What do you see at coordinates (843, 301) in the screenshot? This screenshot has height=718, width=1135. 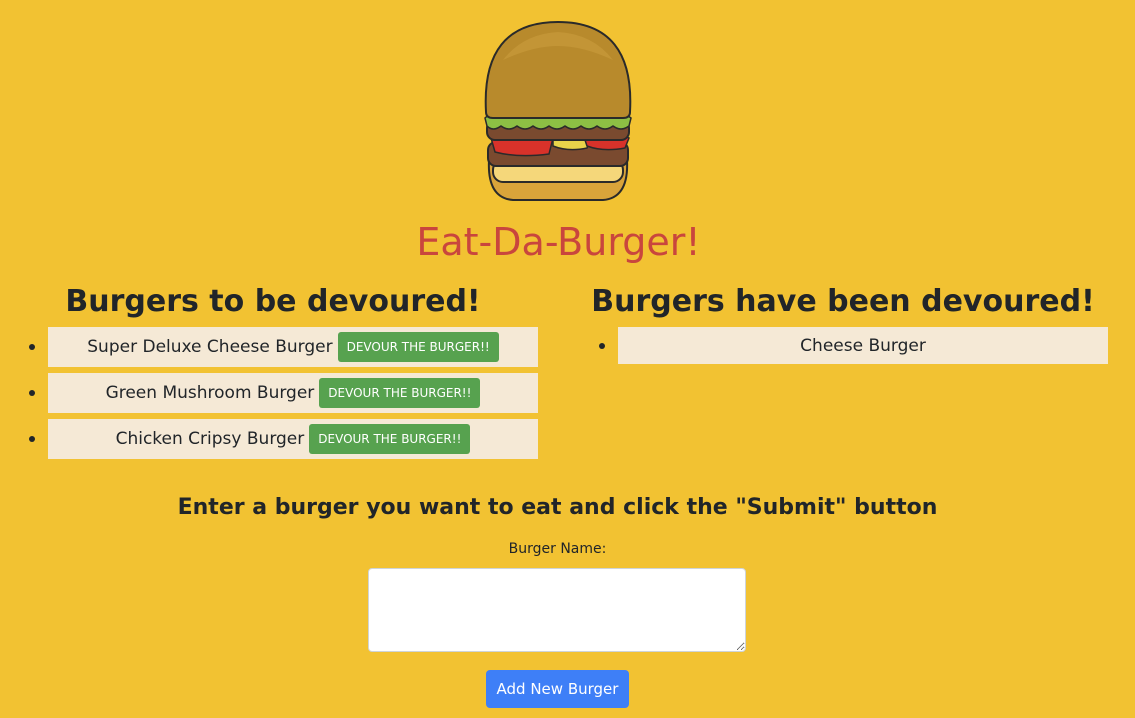 I see `devoured-heading: Burgers have been devoured!` at bounding box center [843, 301].